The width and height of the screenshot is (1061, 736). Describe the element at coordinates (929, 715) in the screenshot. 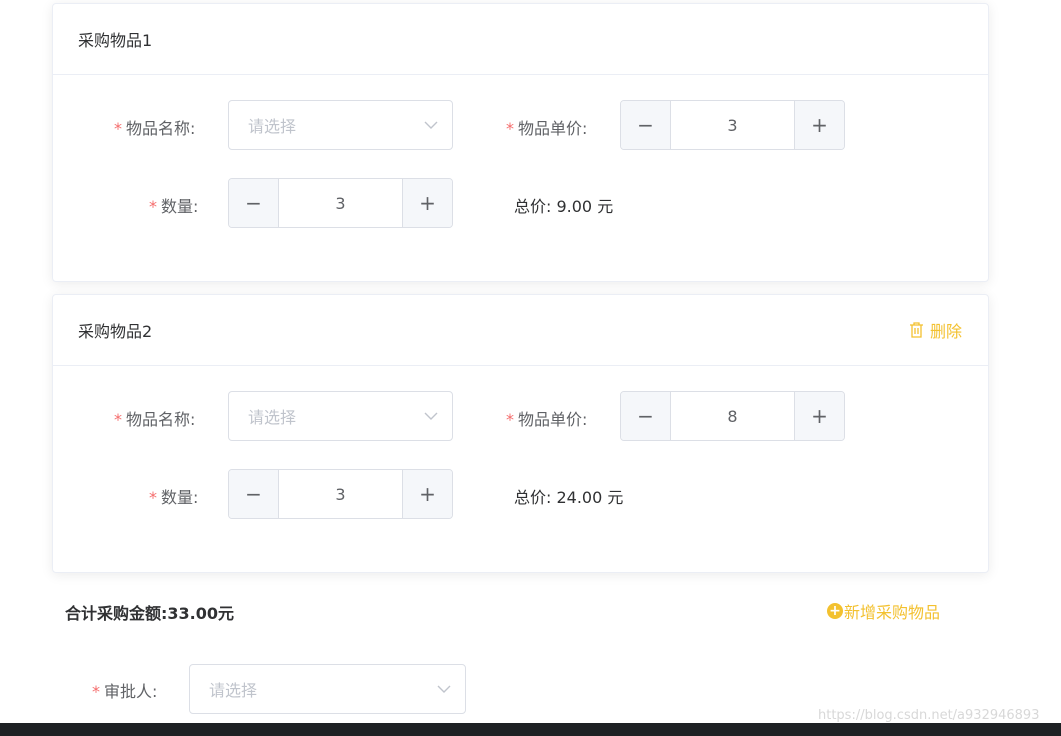

I see `watermark: https://blog.csdn.net/a932946893` at that location.